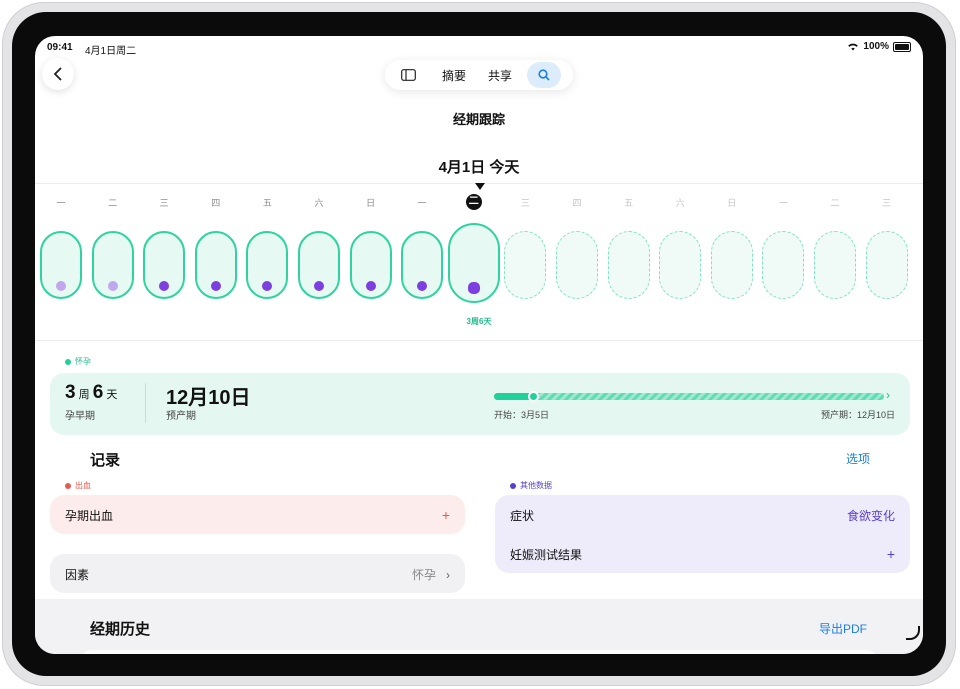 The height and width of the screenshot is (689, 960). What do you see at coordinates (111, 51) in the screenshot?
I see `status-date: 4月1日周二` at bounding box center [111, 51].